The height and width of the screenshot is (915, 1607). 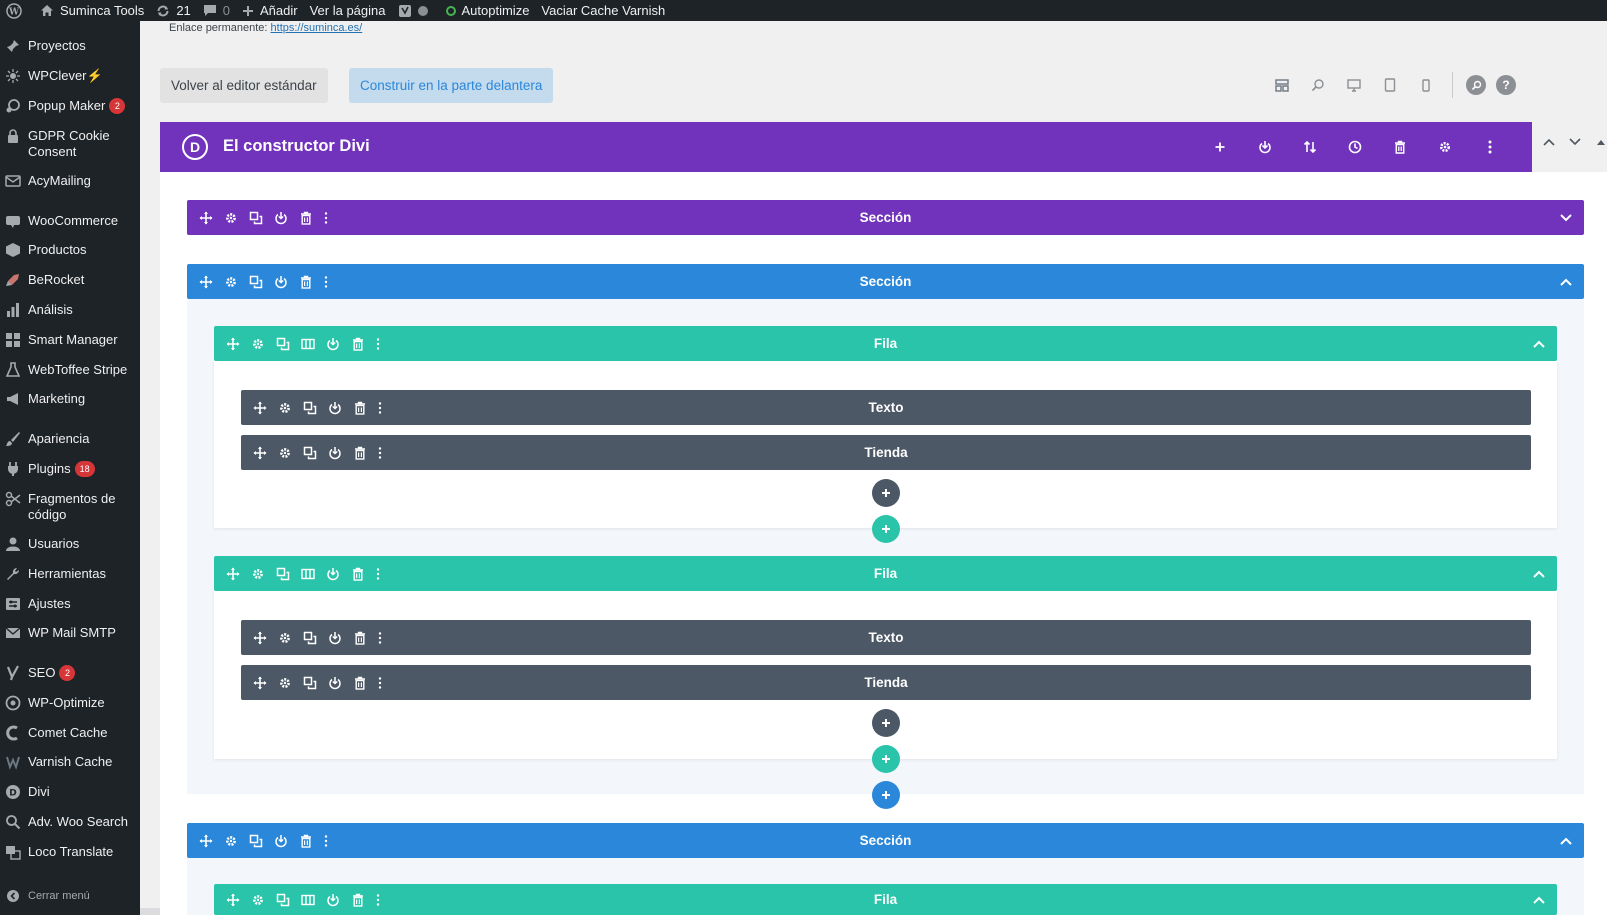 I want to click on desktop-view-icon, so click(x=1354, y=85).